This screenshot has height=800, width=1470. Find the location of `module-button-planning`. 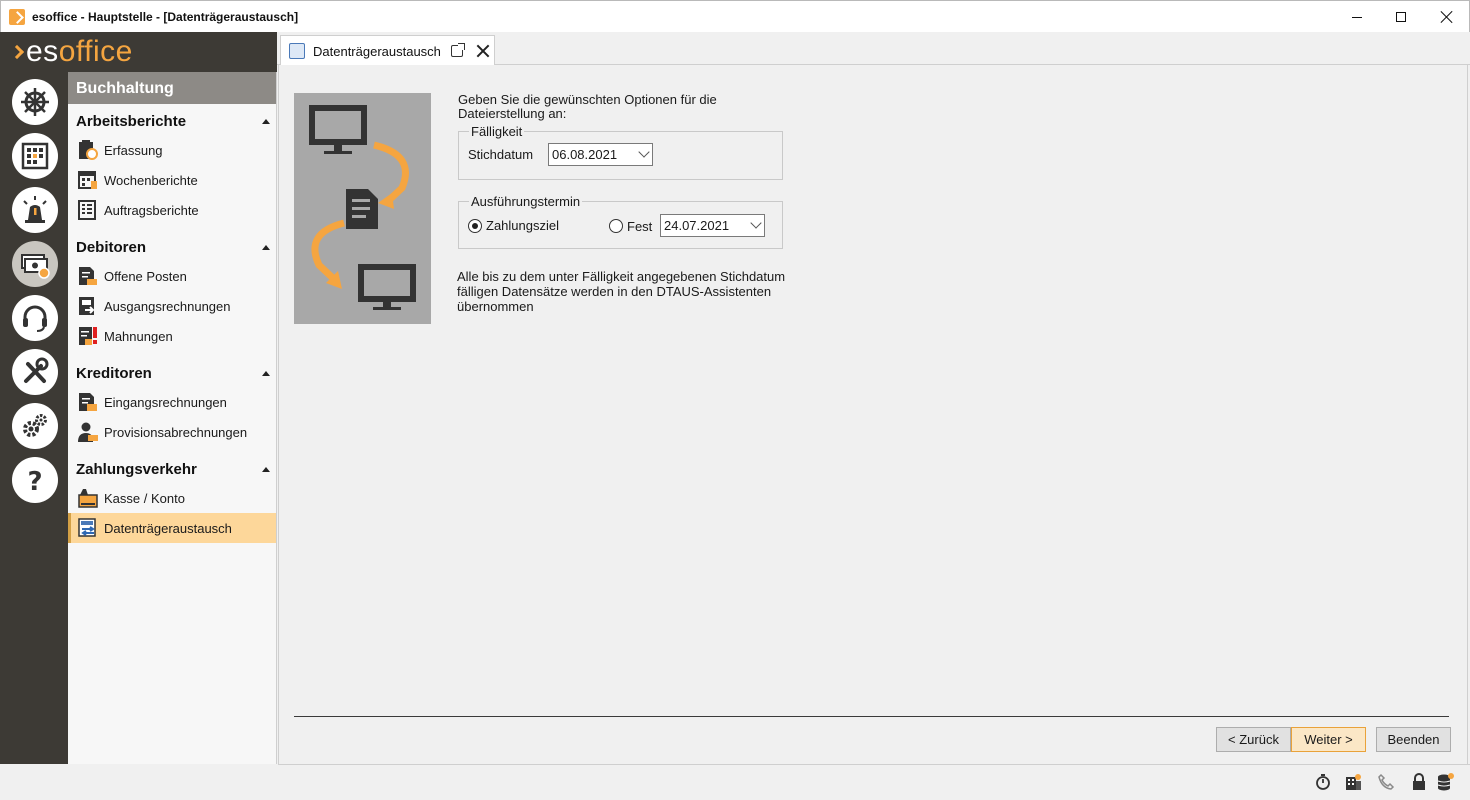

module-button-planning is located at coordinates (35, 156).